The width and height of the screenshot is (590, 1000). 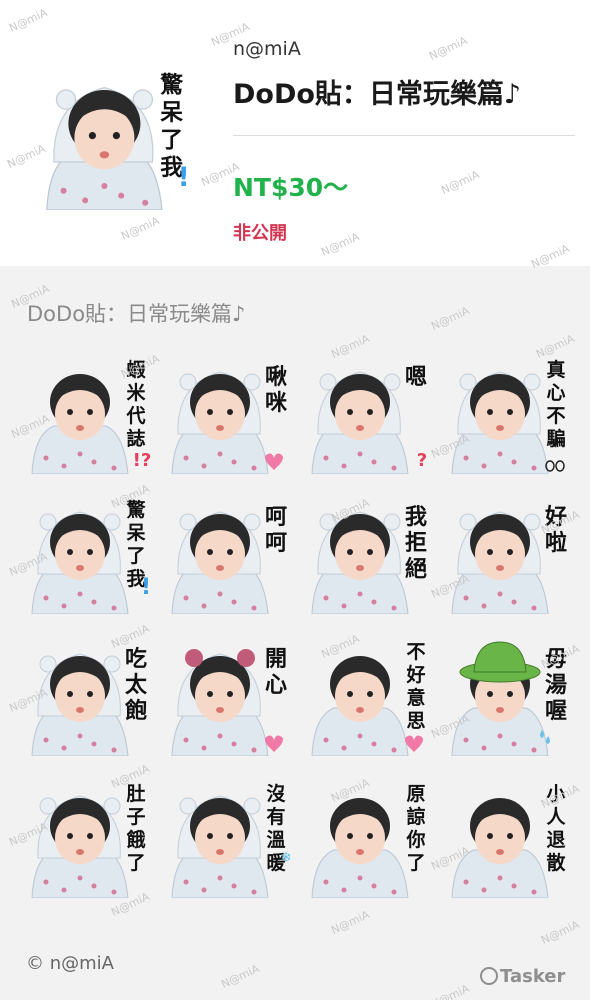 I want to click on caption-char: 沒, so click(x=276, y=793).